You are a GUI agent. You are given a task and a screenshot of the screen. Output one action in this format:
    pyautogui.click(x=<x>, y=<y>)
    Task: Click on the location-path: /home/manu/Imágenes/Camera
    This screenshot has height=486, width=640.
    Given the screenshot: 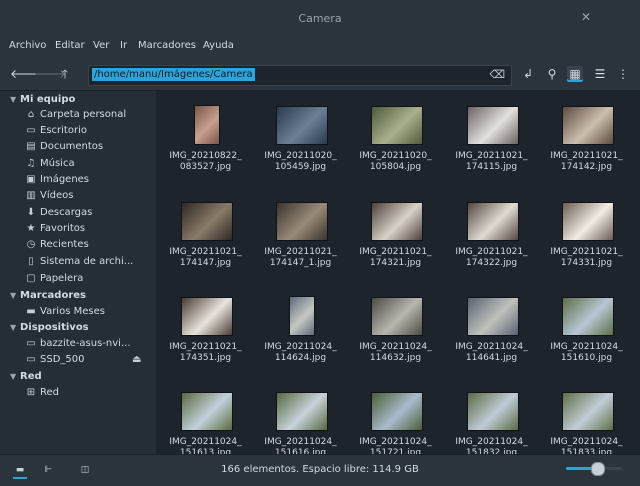 What is the action you would take?
    pyautogui.click(x=173, y=74)
    